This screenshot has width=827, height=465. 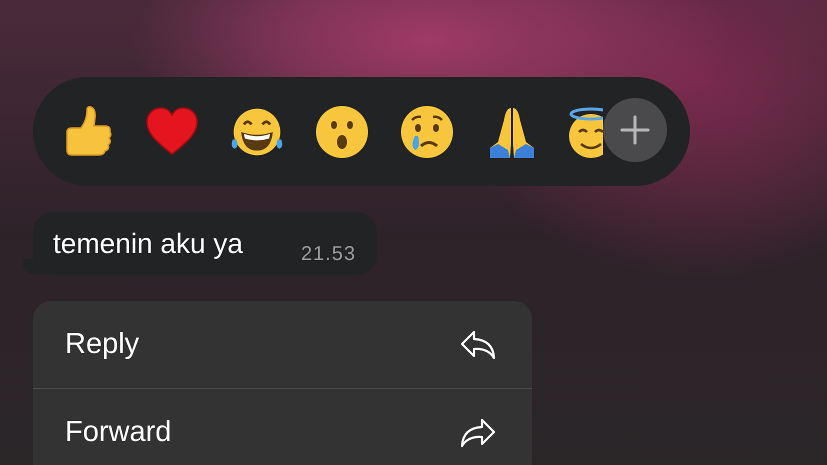 What do you see at coordinates (328, 254) in the screenshot?
I see `message-time: 21.53` at bounding box center [328, 254].